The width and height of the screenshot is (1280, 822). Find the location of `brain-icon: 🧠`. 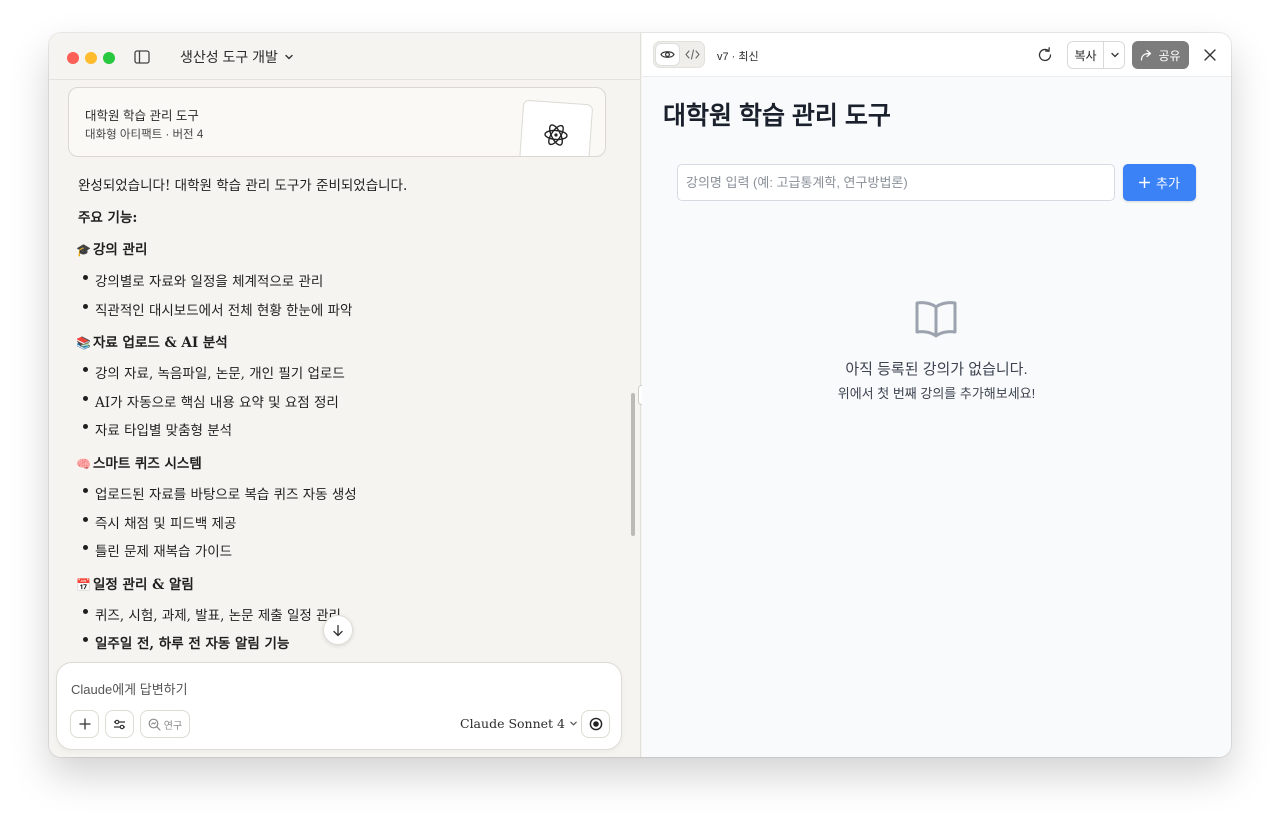

brain-icon: 🧠 is located at coordinates (83, 464).